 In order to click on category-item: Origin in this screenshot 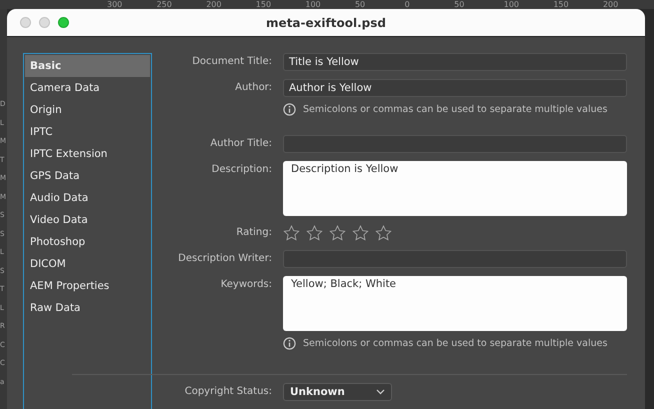, I will do `click(87, 110)`.